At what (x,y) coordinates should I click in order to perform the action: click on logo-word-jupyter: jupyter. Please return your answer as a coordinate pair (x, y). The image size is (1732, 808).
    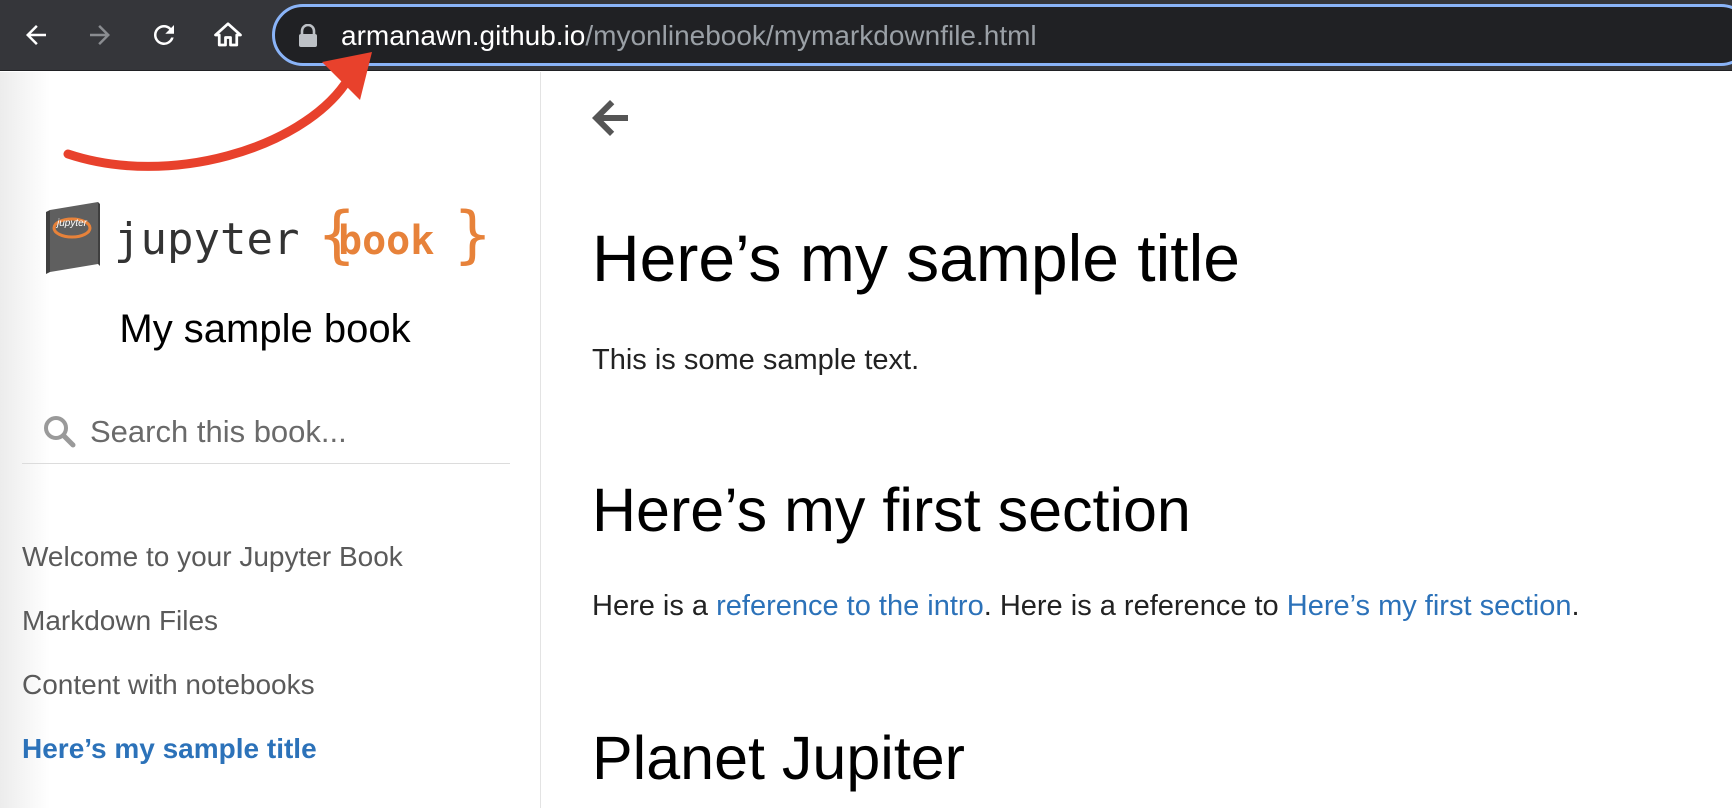
    Looking at the image, I should click on (206, 239).